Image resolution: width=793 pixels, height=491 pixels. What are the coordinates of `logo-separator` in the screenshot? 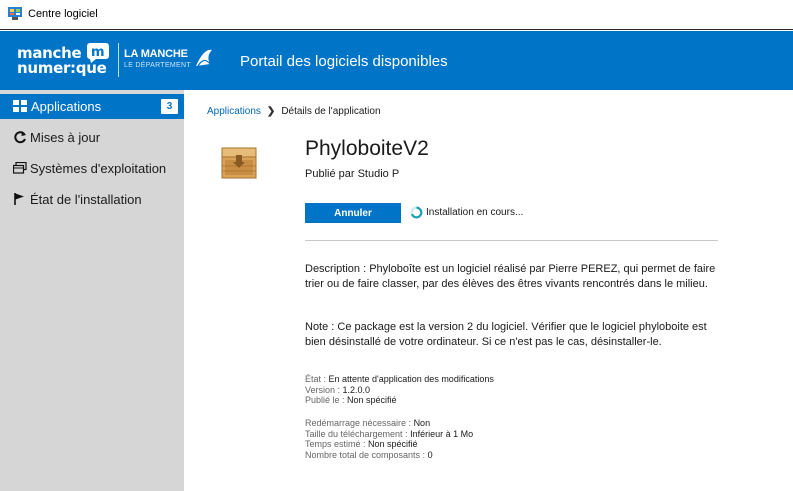 It's located at (118, 60).